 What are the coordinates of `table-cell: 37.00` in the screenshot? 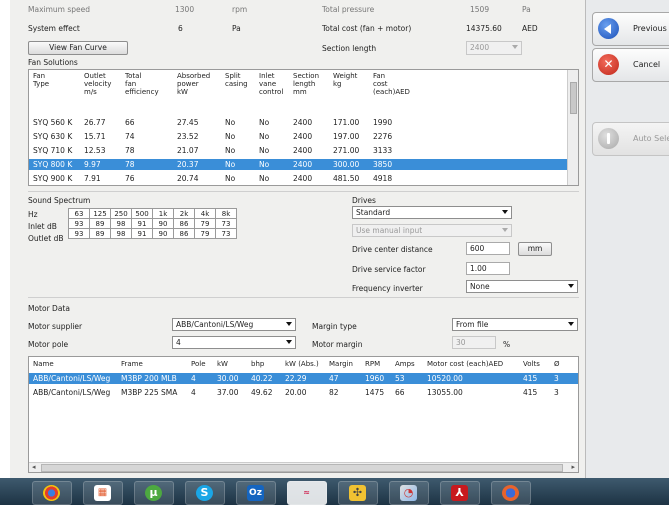 It's located at (228, 392).